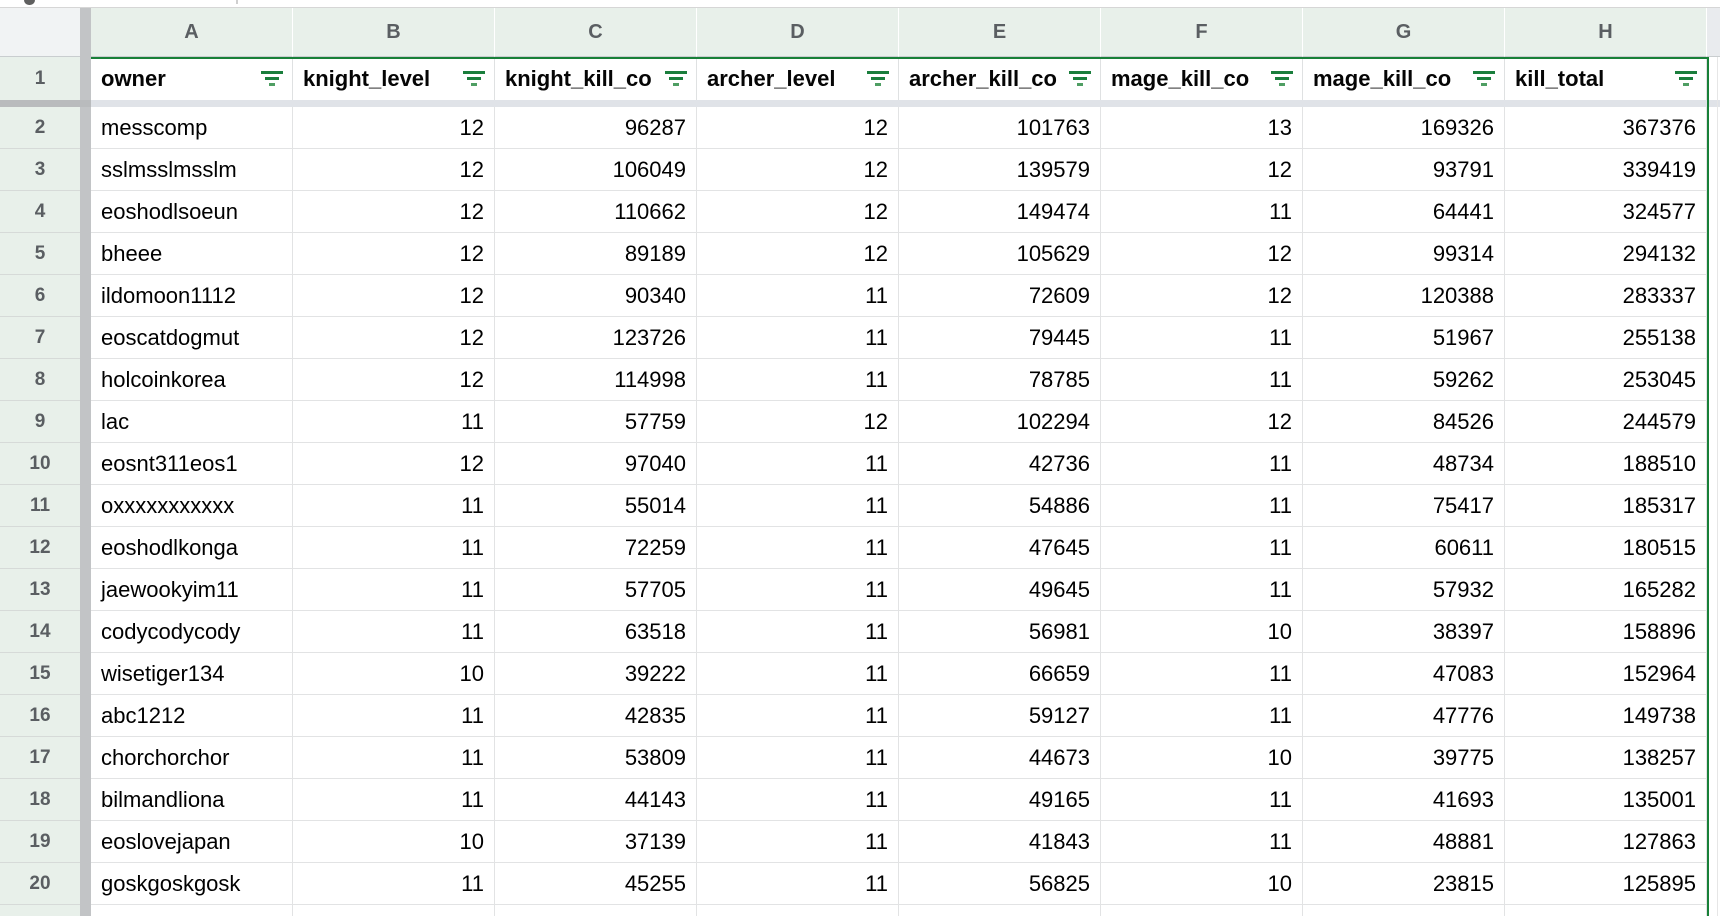 This screenshot has width=1720, height=916. I want to click on frozen-divider-horizontal, so click(860, 103).